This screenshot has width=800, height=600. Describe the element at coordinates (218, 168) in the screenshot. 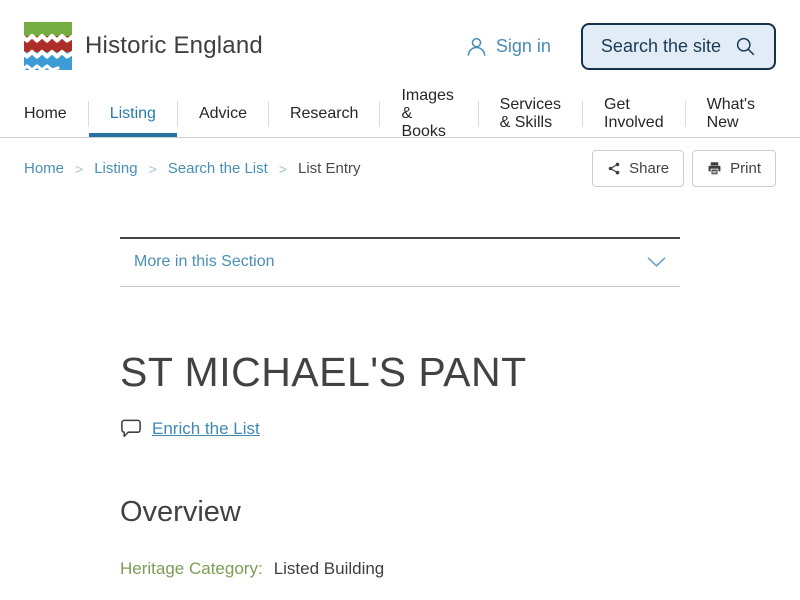

I see `breadcrumb-search-the-list: Search the List` at that location.